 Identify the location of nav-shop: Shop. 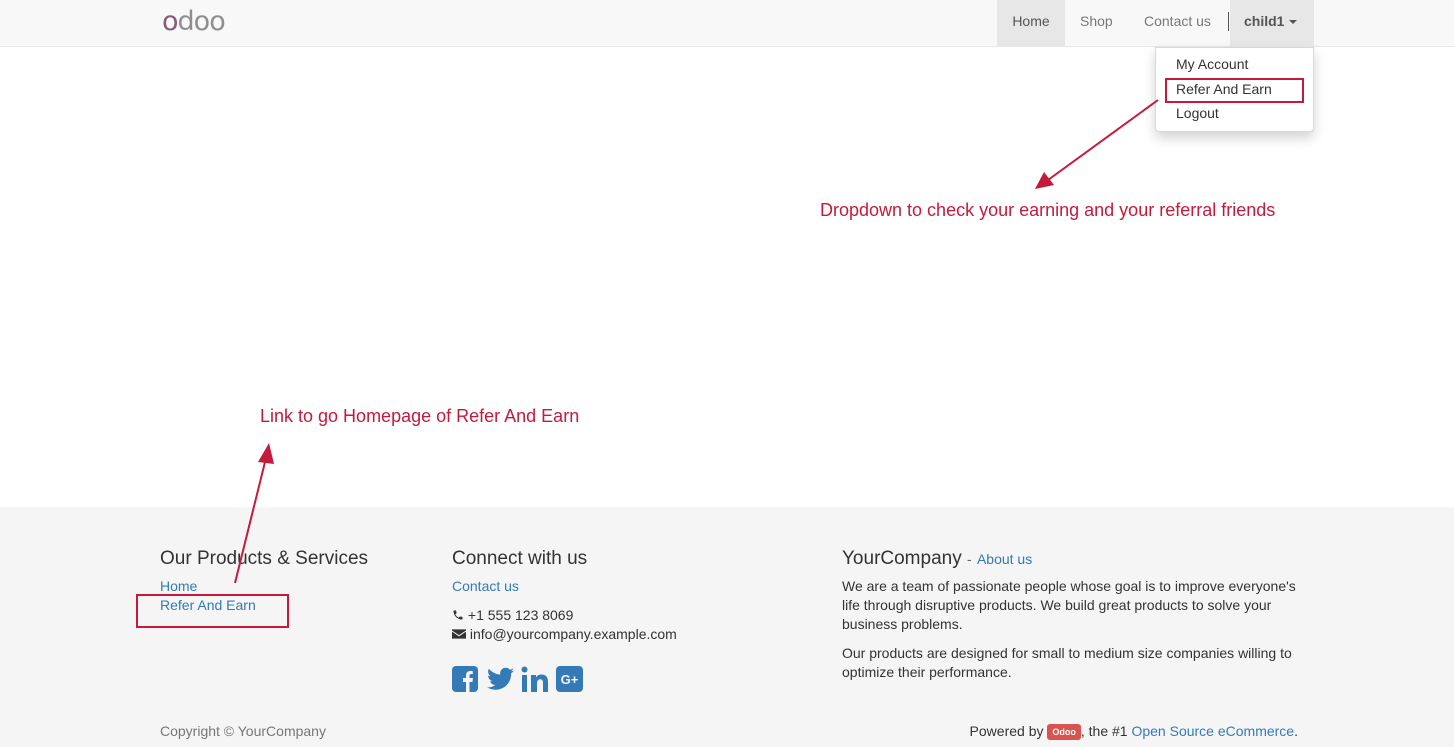
(1096, 23).